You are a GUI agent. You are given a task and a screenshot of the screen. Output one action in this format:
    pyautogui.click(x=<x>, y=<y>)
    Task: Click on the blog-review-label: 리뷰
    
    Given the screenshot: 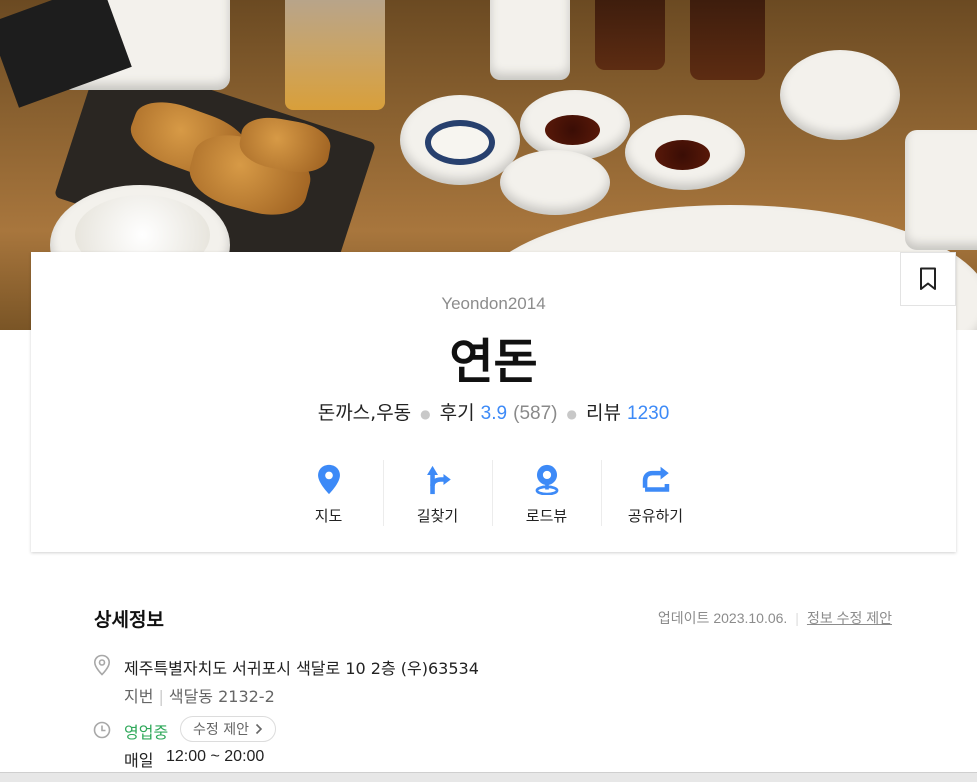 What is the action you would take?
    pyautogui.click(x=603, y=413)
    